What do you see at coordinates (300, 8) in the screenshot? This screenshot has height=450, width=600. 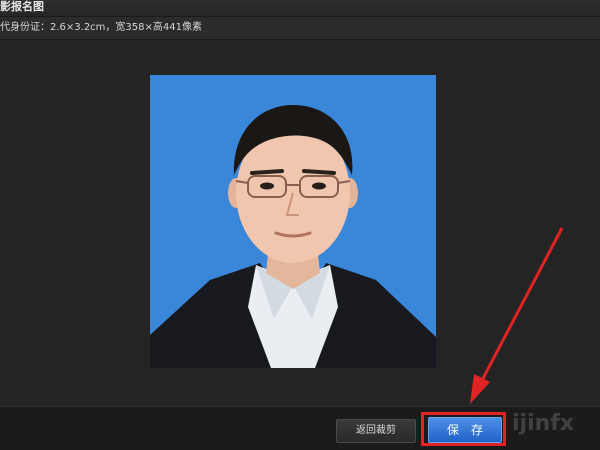 I see `title-bar: 影报名图` at bounding box center [300, 8].